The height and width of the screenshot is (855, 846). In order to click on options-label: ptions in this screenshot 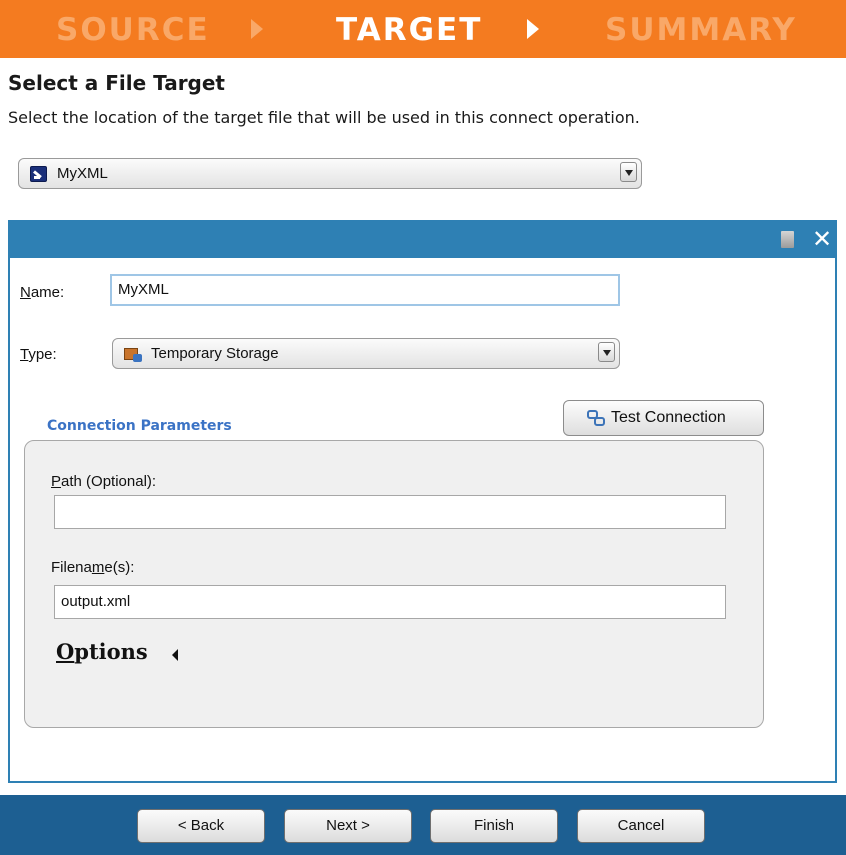, I will do `click(111, 651)`.